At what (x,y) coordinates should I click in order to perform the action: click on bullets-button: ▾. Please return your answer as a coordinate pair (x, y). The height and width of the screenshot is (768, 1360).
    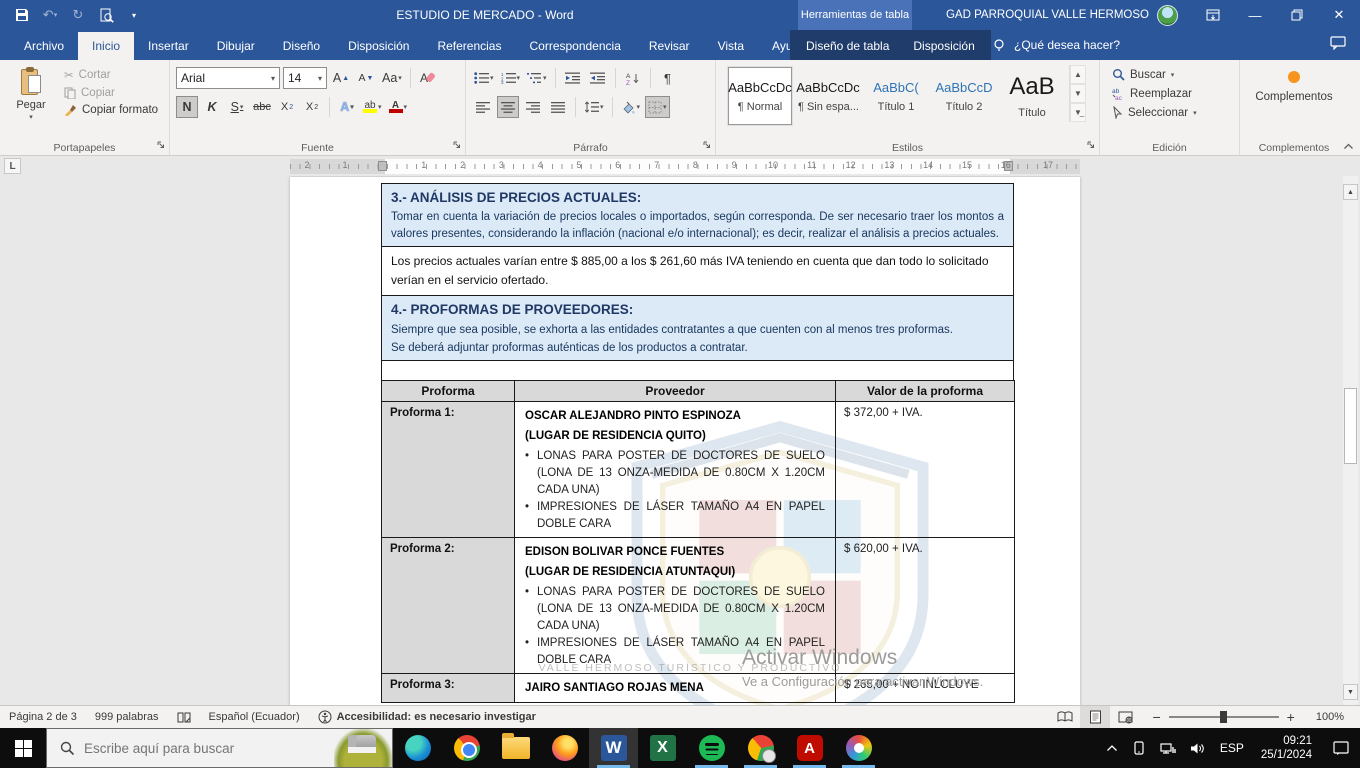
    Looking at the image, I should click on (484, 78).